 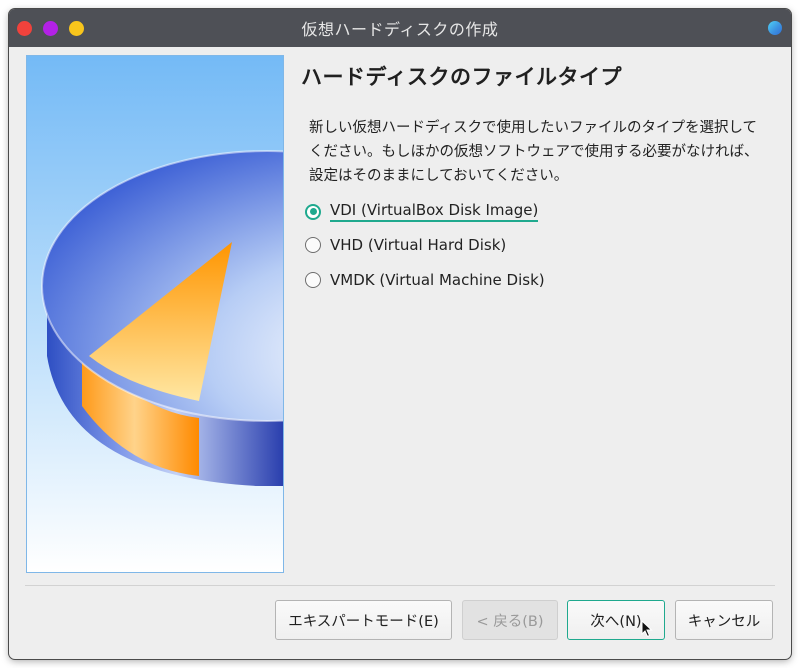 I want to click on option-label: VMDK (Virtual Machine Disk), so click(x=437, y=280).